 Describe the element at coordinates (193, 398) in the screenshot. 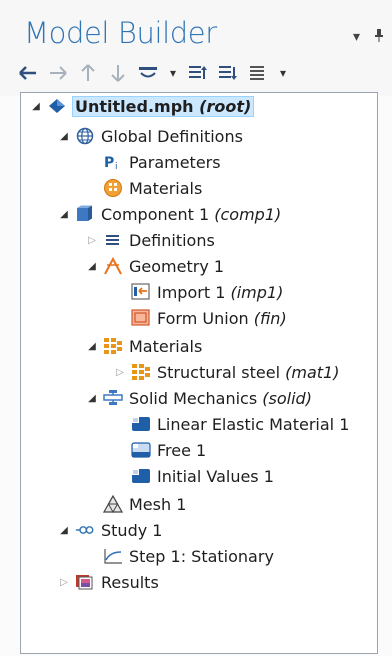

I see `node-label: Solid Mechanics` at that location.